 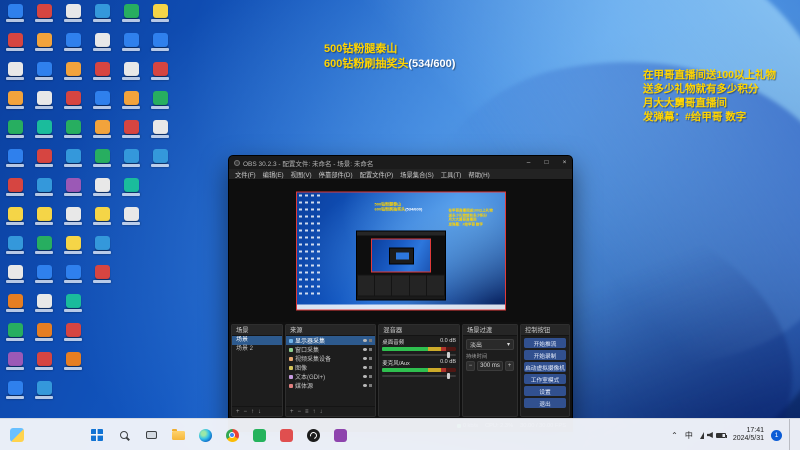 I want to click on language-indicator: 中, so click(x=689, y=435).